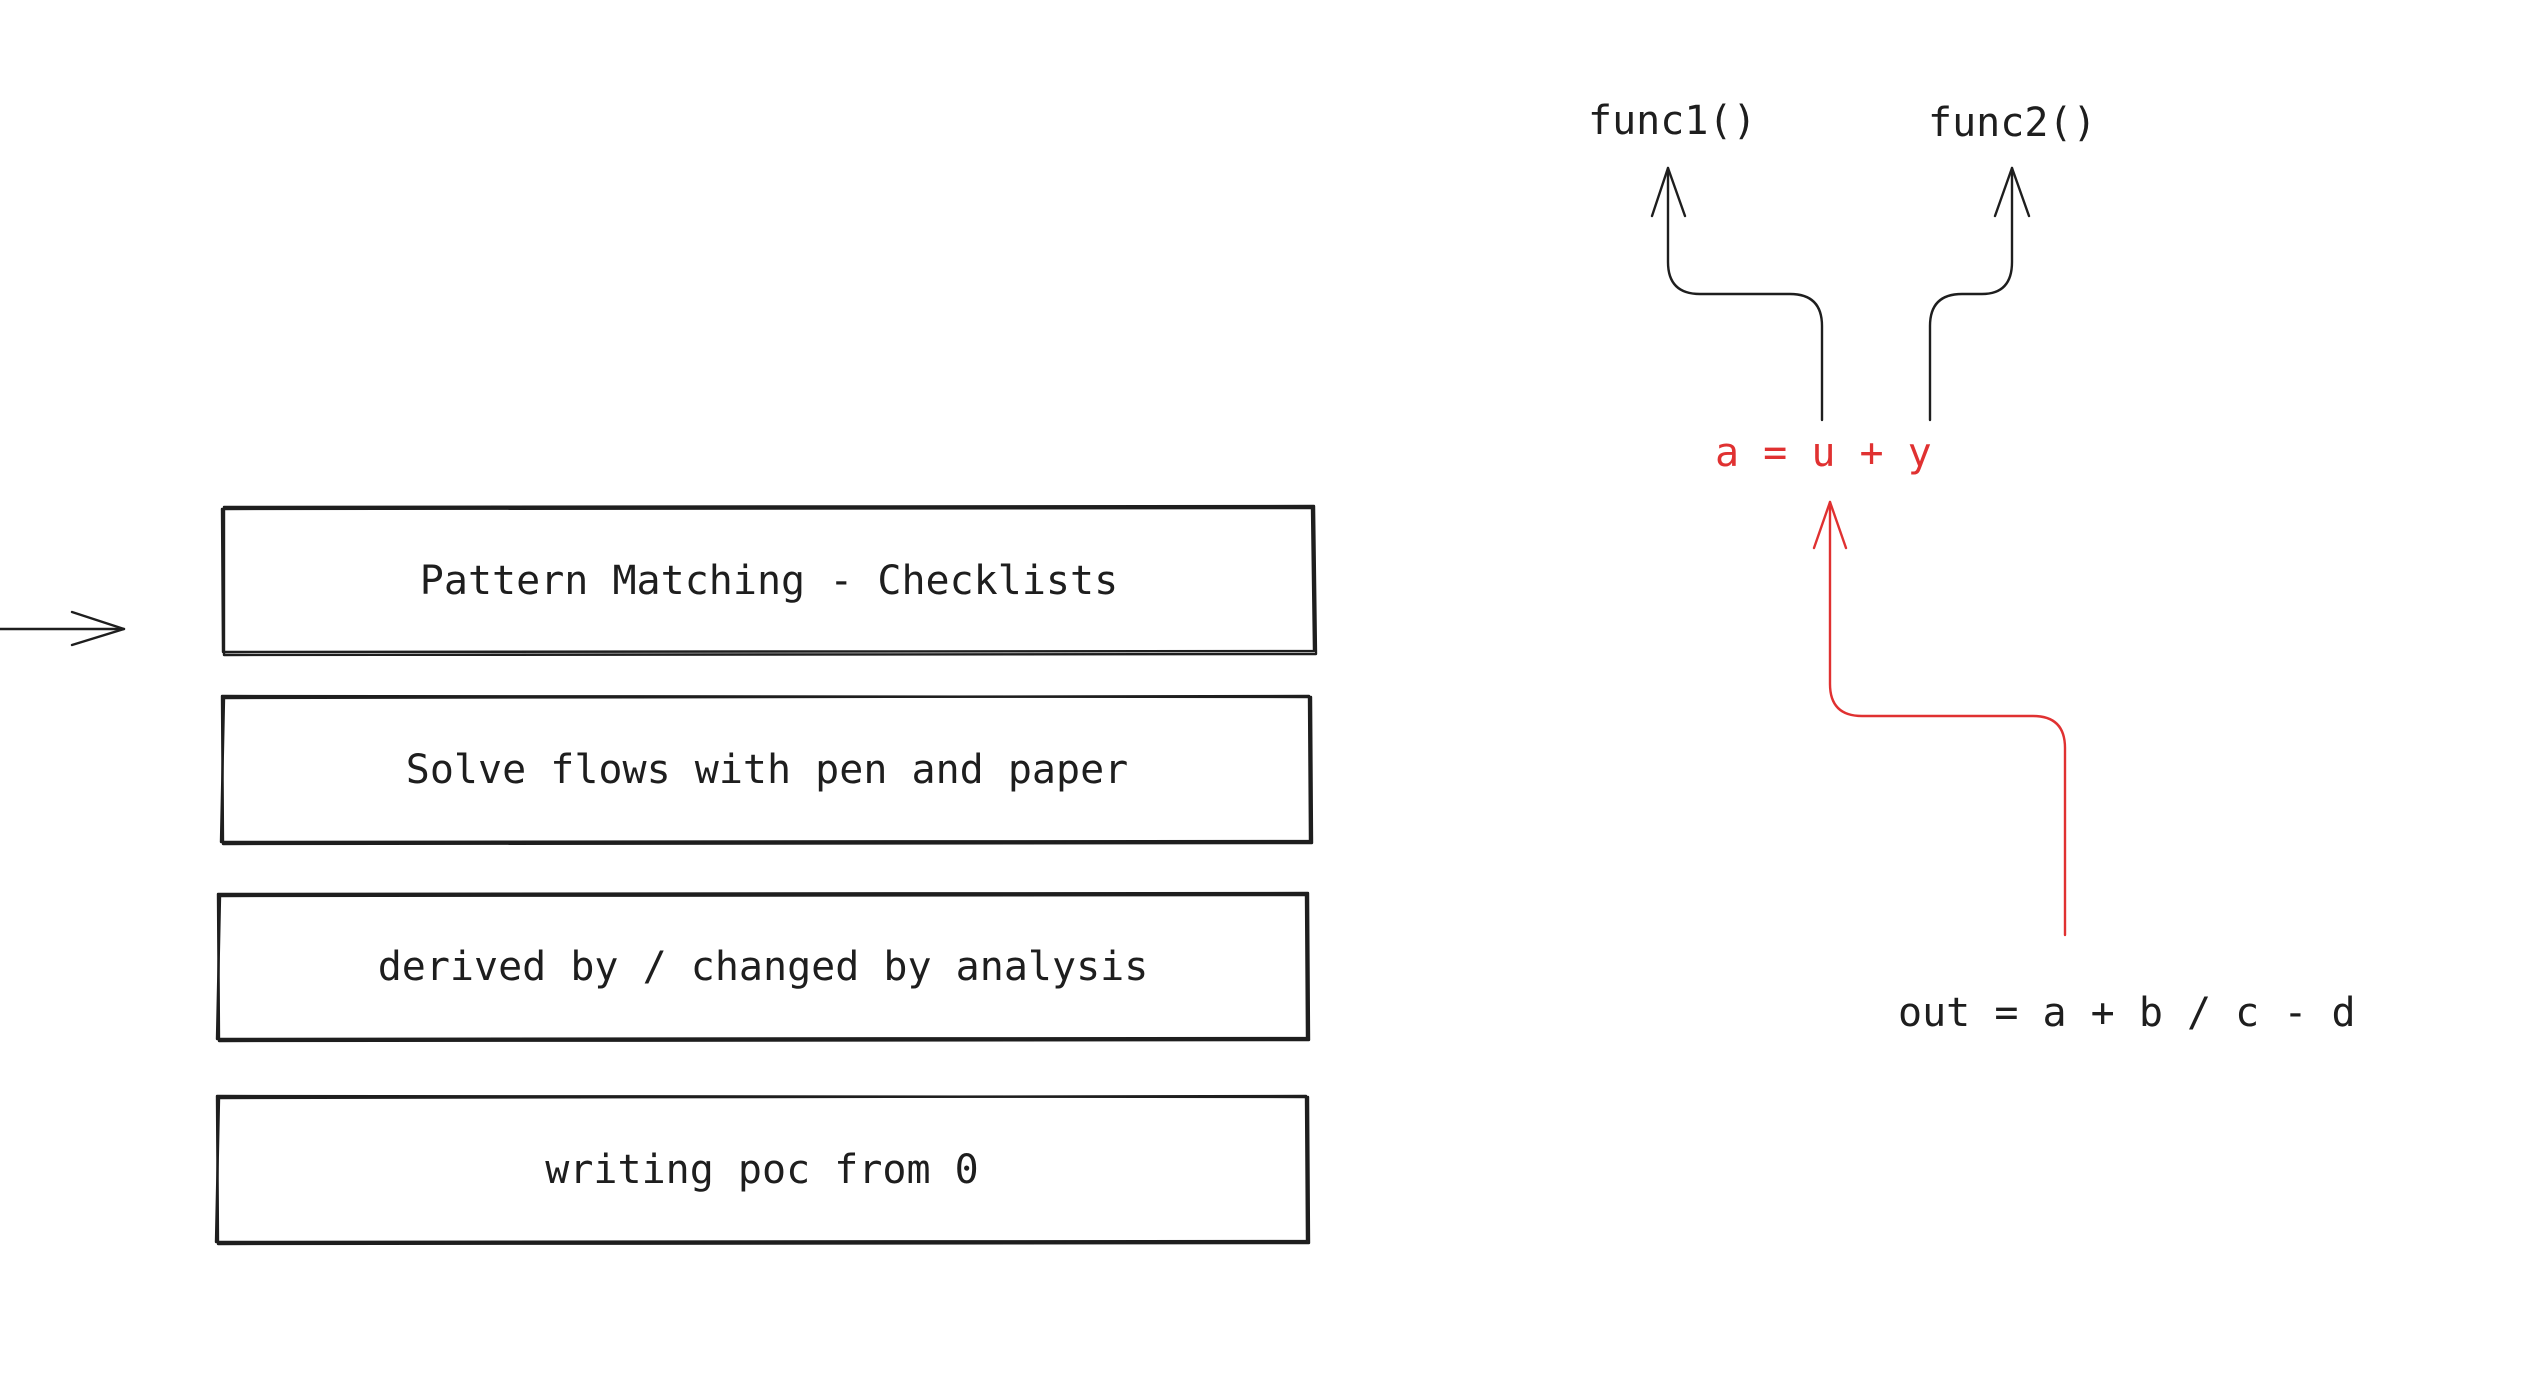 This screenshot has height=1386, width=2522. Describe the element at coordinates (1823, 453) in the screenshot. I see `assignment-label: a = u + y` at that location.